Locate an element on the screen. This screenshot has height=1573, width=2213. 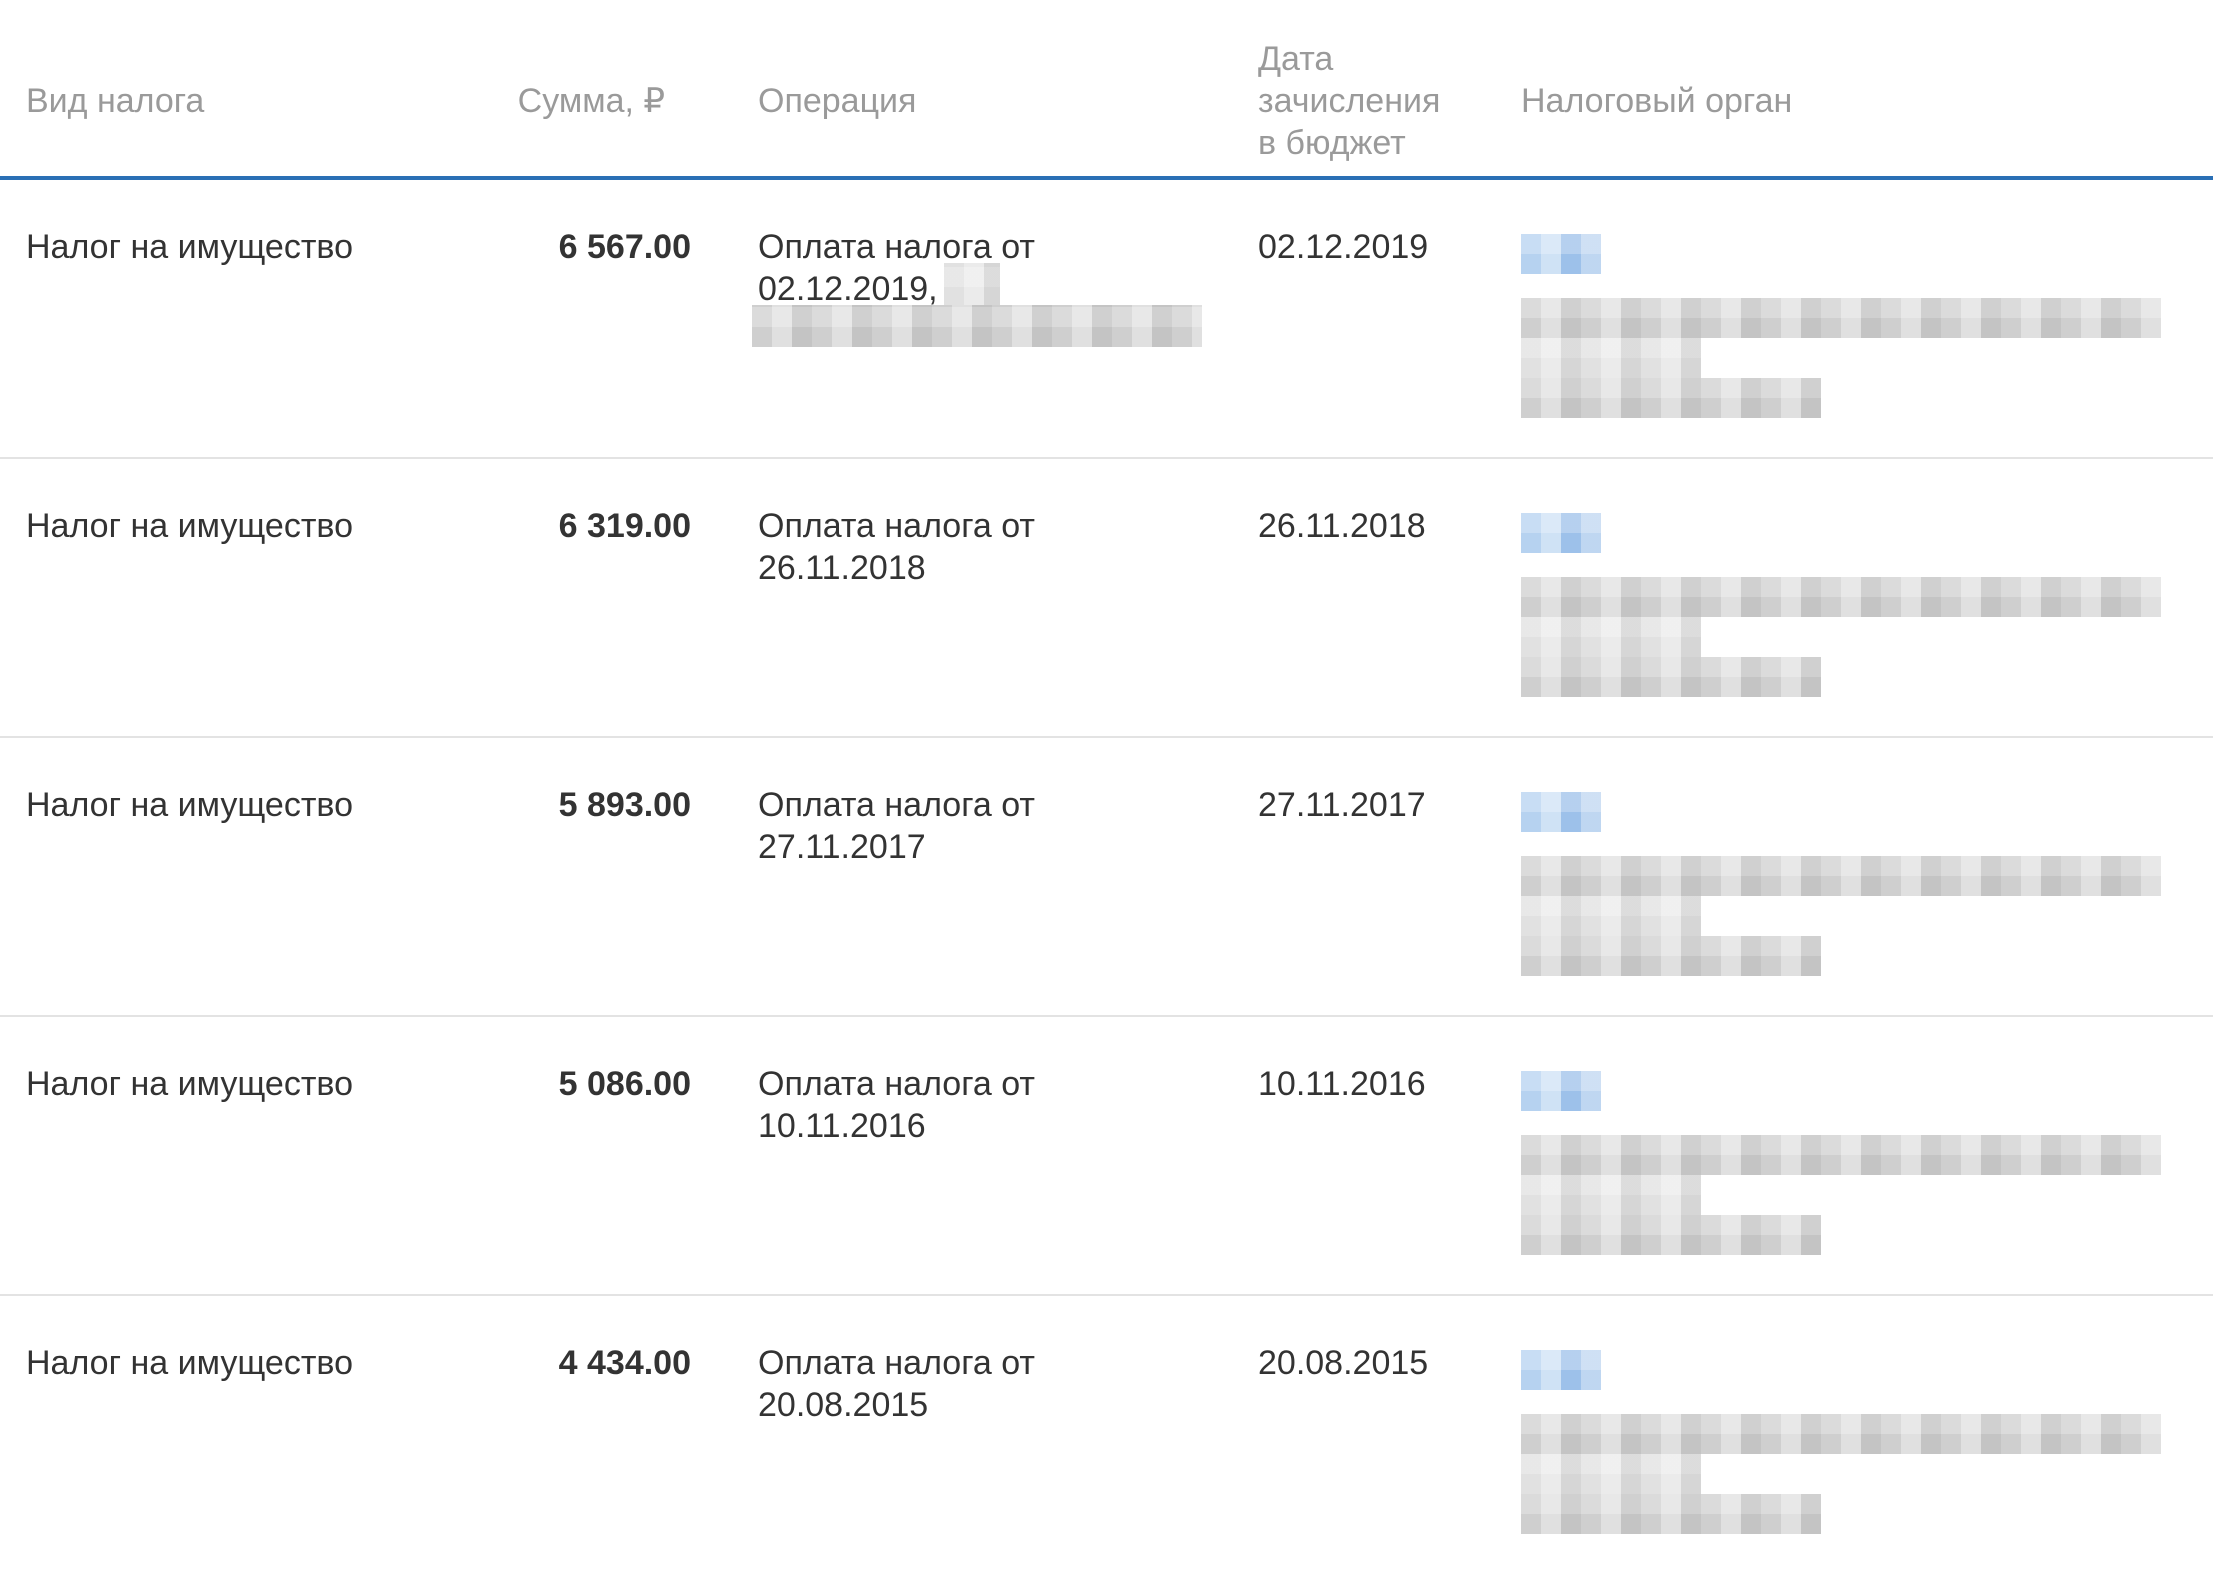
budget-date: 10.11.2016 is located at coordinates (1342, 1084).